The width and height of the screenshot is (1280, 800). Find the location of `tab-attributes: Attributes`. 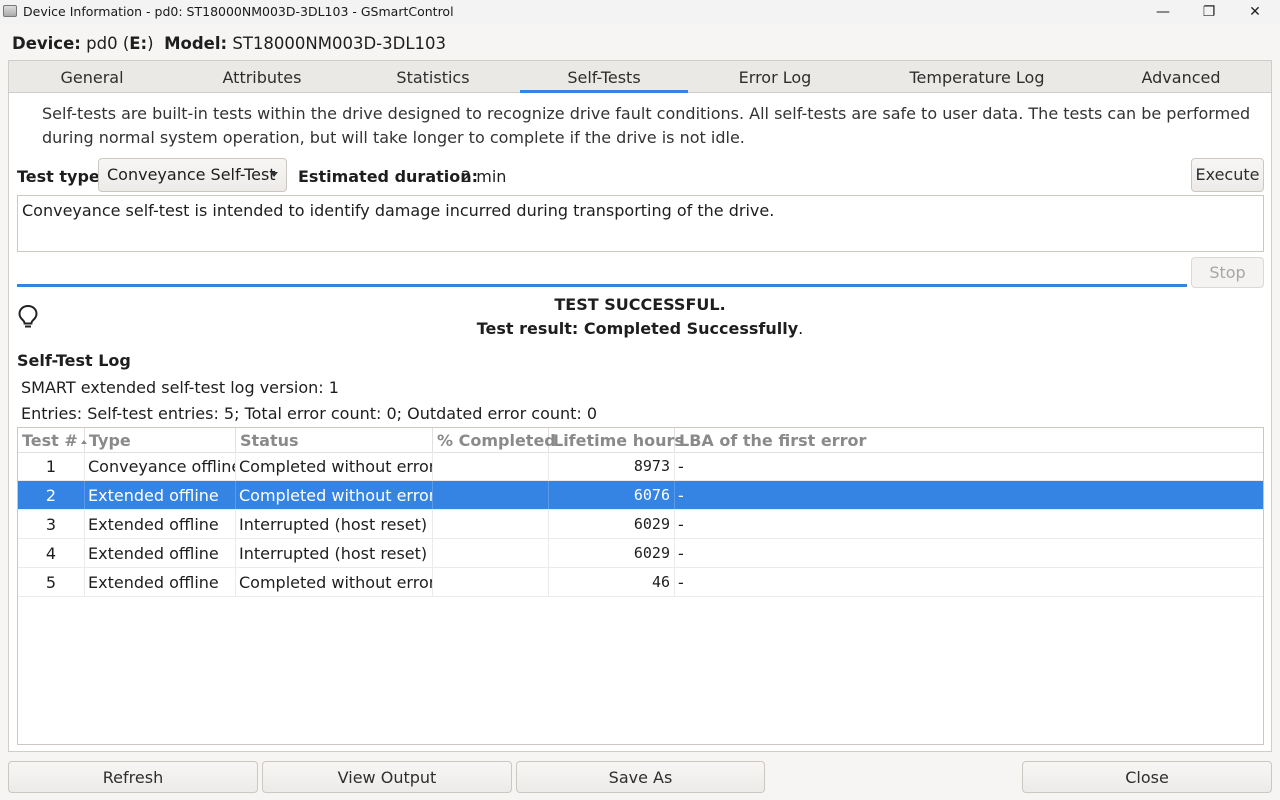

tab-attributes: Attributes is located at coordinates (262, 76).